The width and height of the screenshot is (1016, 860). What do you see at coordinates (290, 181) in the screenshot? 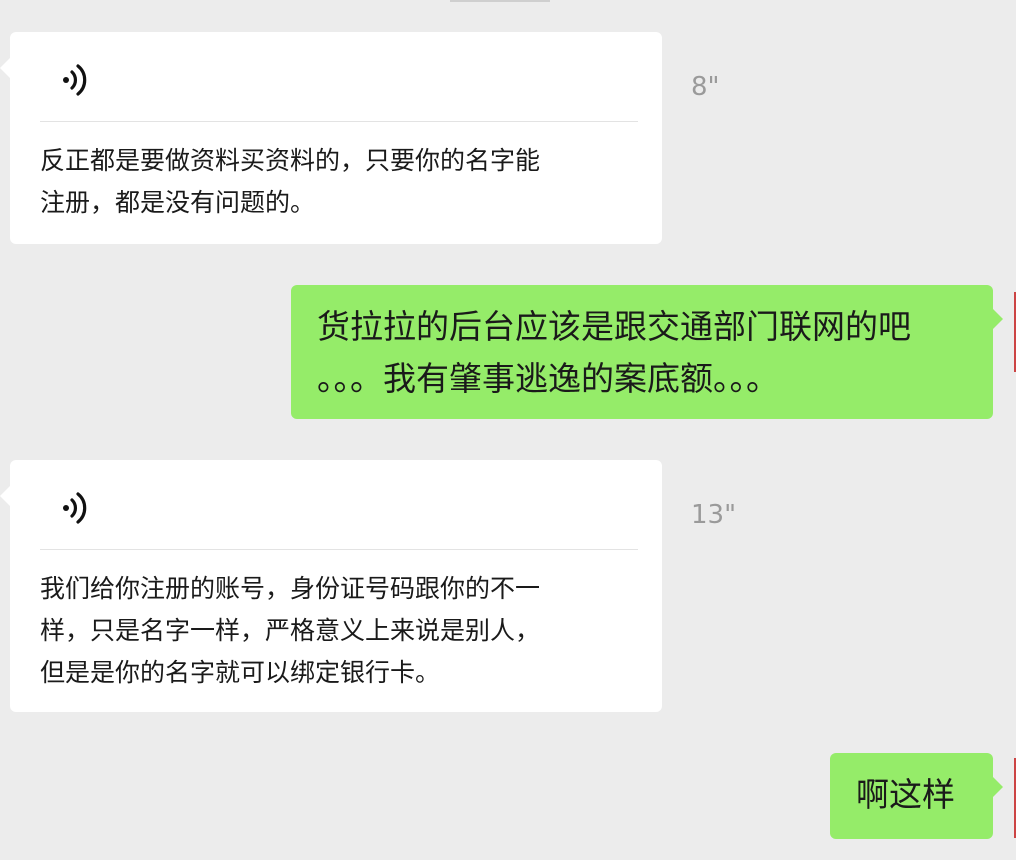
I see `voice-transcript-text: 反正都是要做资料买资料的，只要你的名字能 注册，都是没有问题的。` at bounding box center [290, 181].